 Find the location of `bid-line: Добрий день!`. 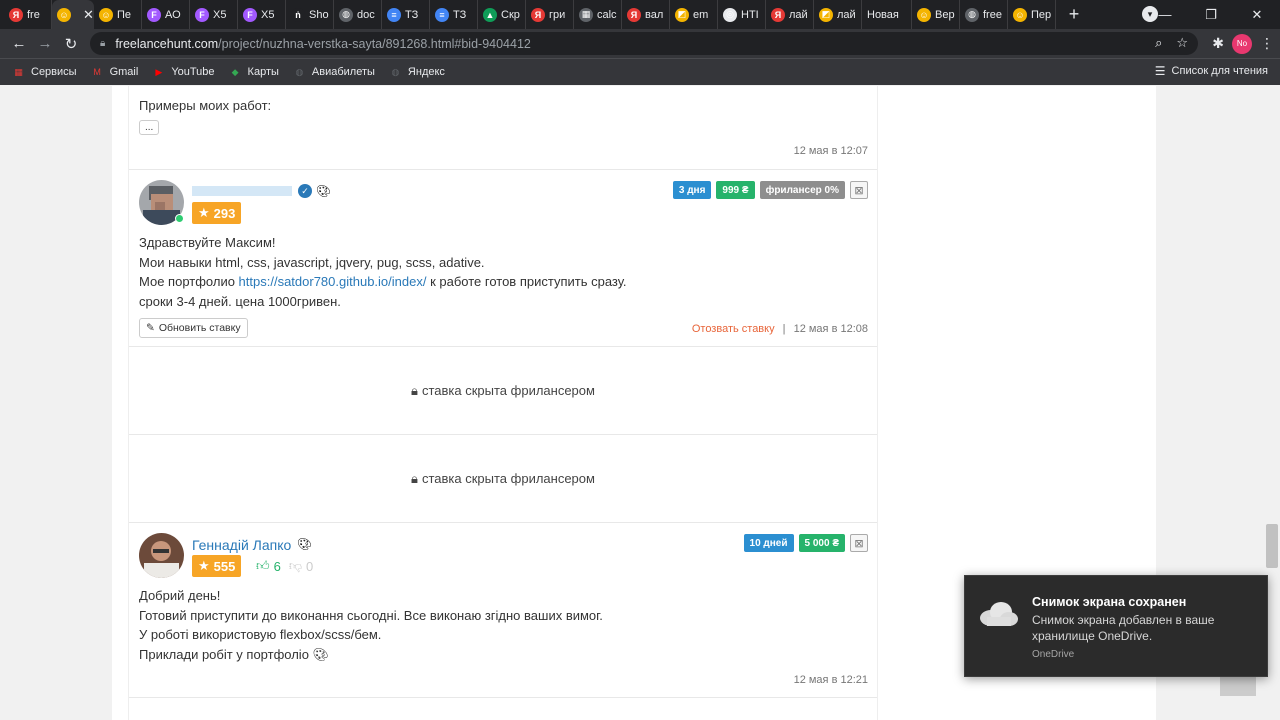

bid-line: Добрий день! is located at coordinates (180, 595).